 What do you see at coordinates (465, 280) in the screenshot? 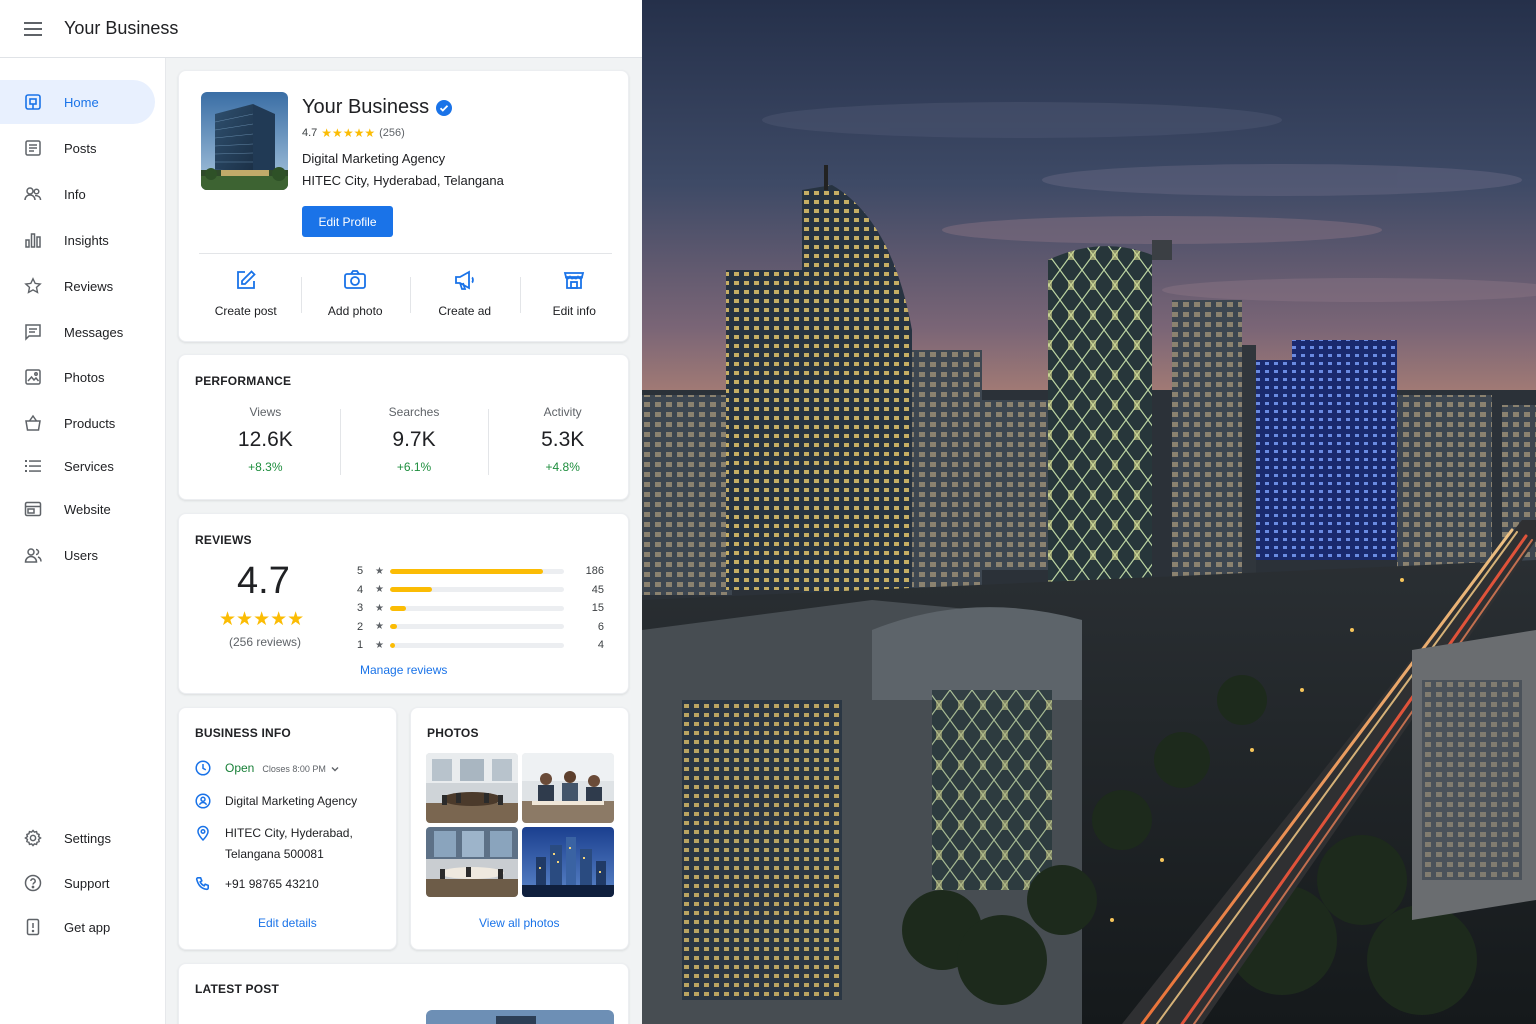
I see `megaphone-icon` at bounding box center [465, 280].